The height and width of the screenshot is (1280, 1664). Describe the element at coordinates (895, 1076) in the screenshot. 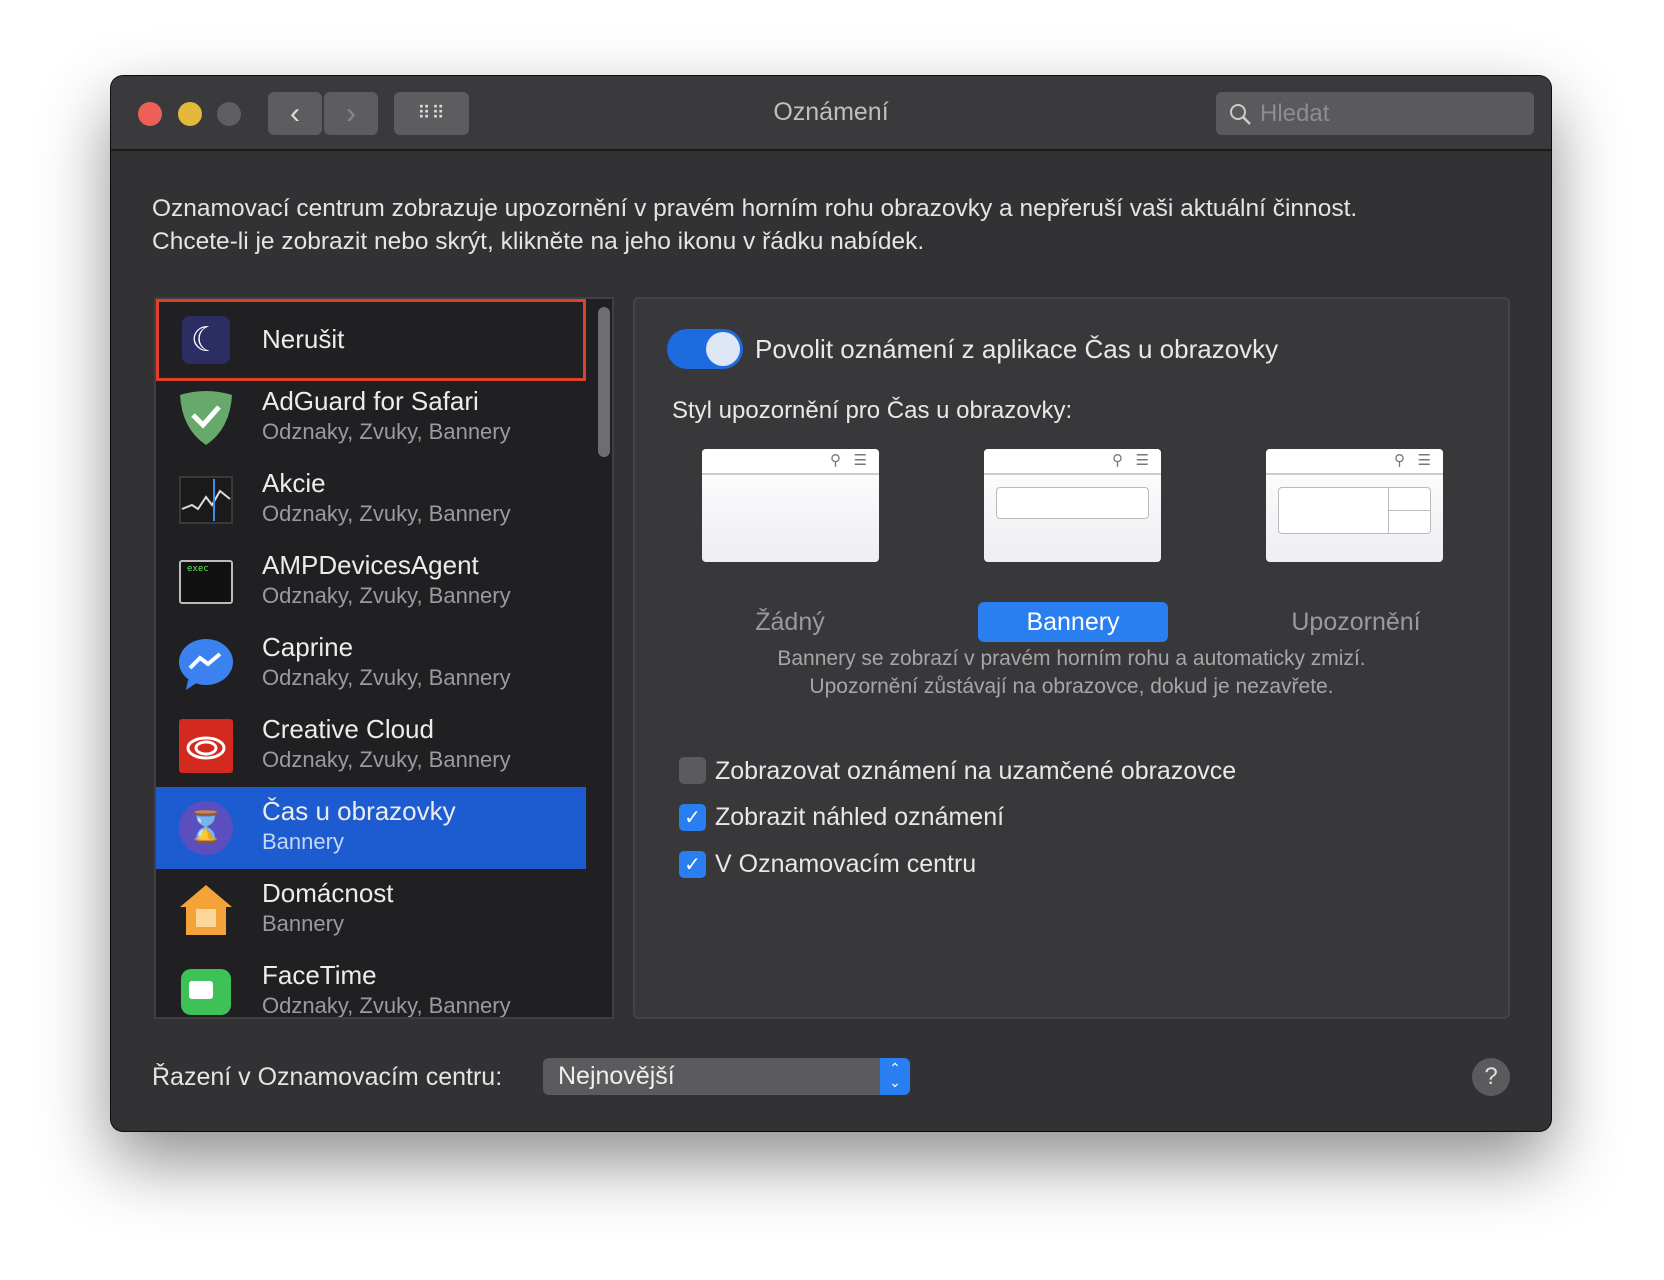

I see `chevron-updown-icon: ⌃ ⌄` at that location.